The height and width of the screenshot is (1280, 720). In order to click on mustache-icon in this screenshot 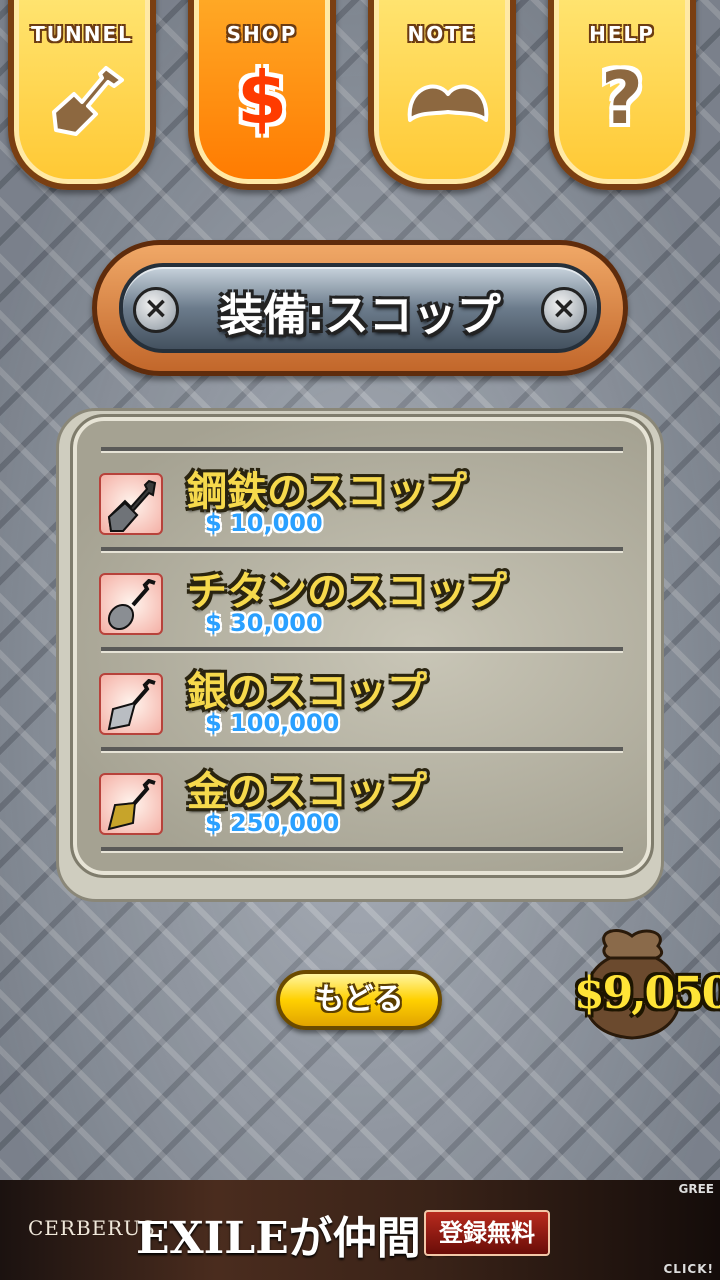, I will do `click(448, 103)`.